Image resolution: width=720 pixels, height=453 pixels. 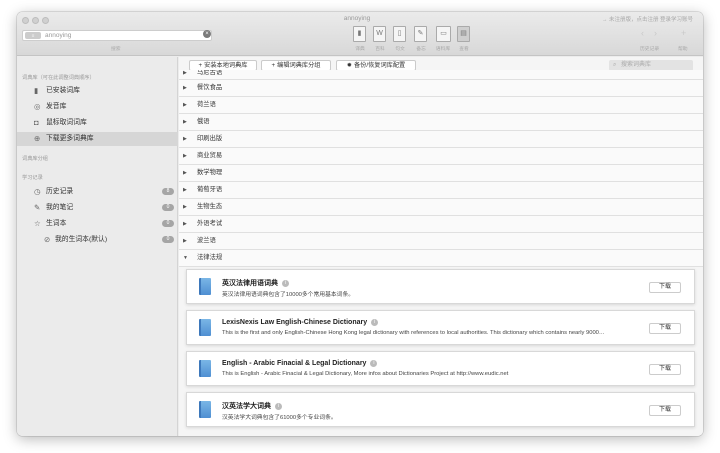 What do you see at coordinates (56, 223) in the screenshot?
I see `sidebar-item-label: 生词本` at bounding box center [56, 223].